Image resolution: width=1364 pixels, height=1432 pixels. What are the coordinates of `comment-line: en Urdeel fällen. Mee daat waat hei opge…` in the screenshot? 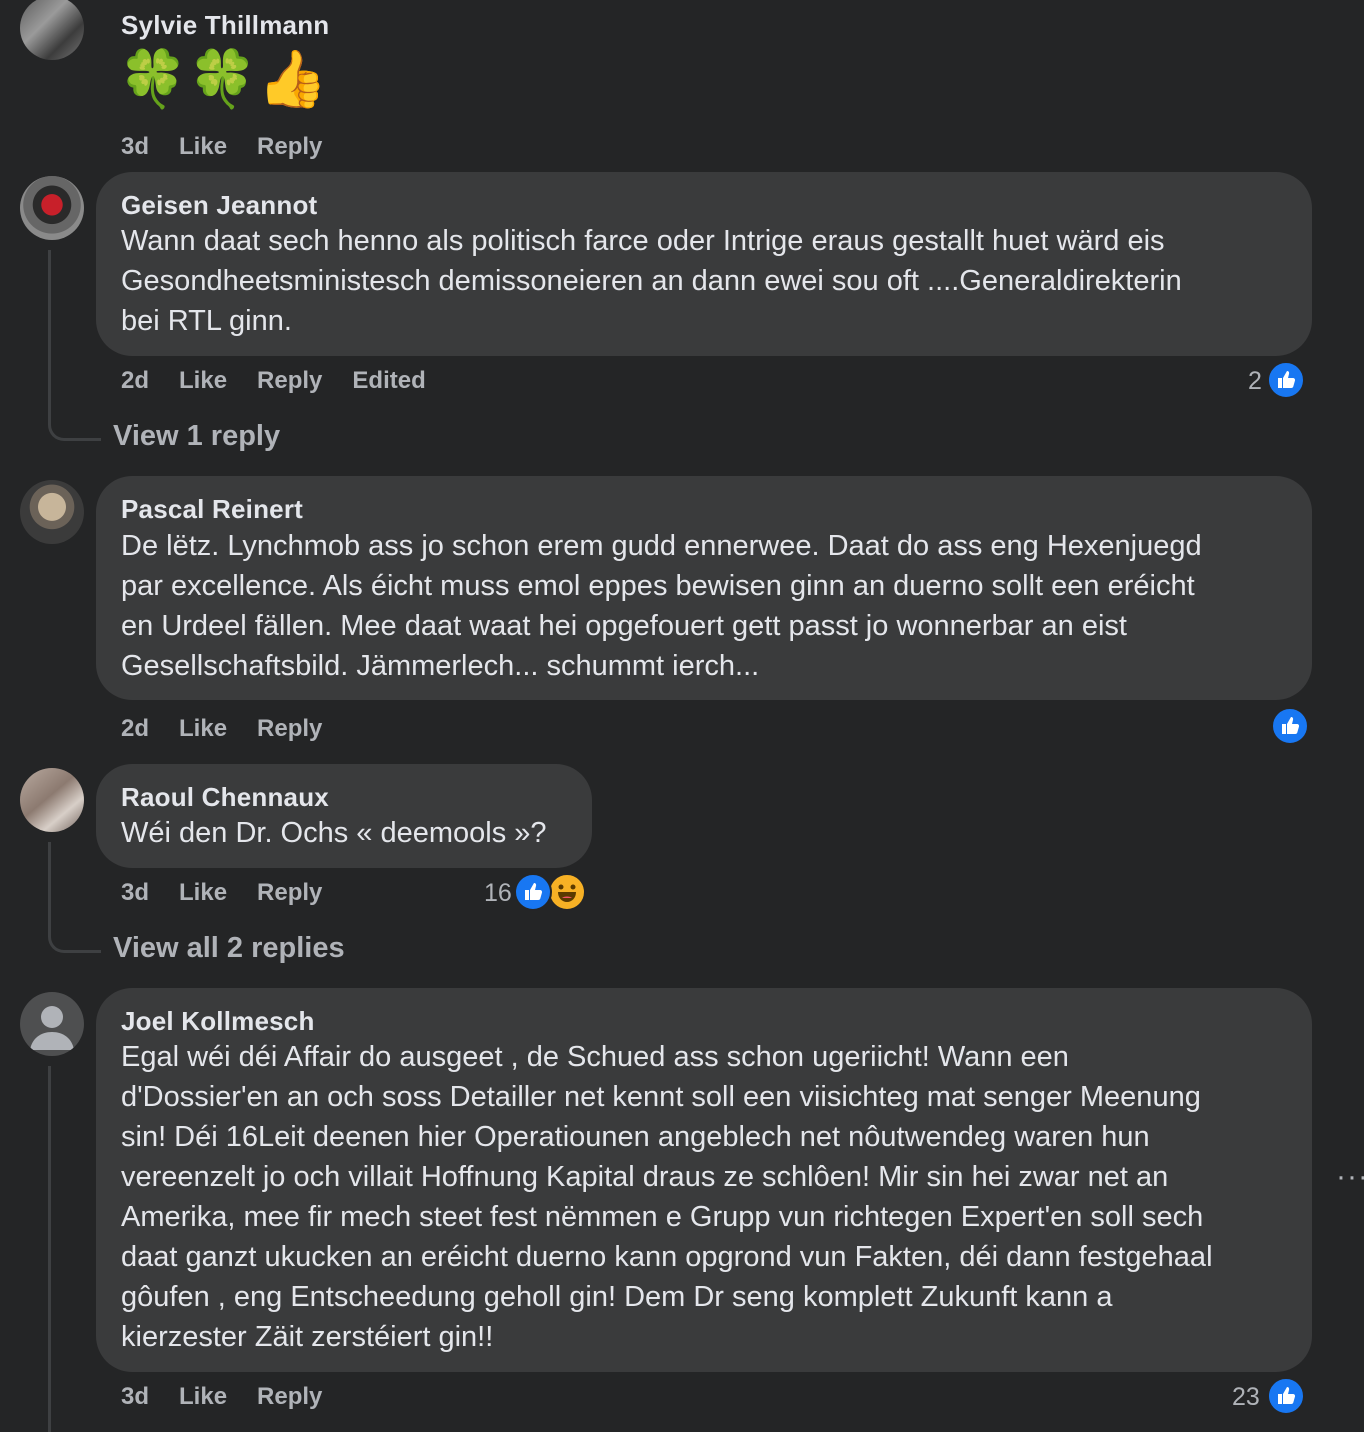 It's located at (624, 626).